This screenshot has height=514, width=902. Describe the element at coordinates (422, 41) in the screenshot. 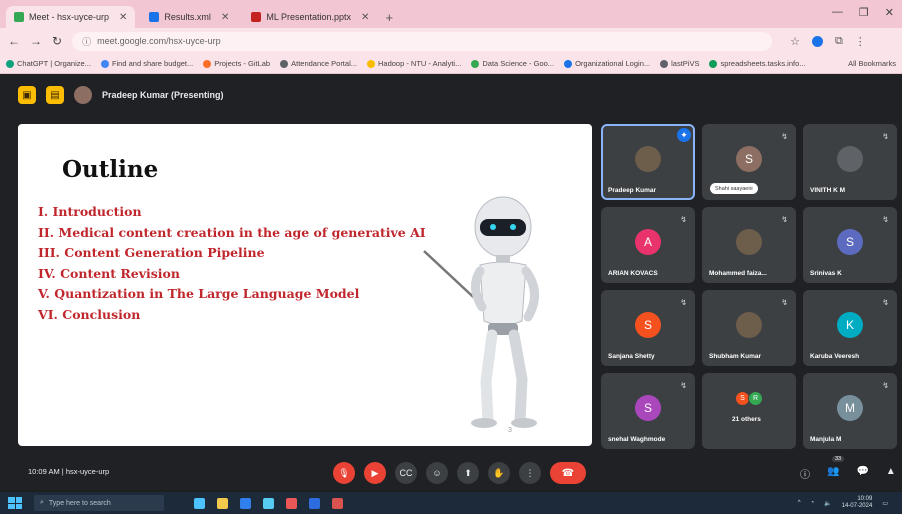

I see `address-input: ⓘ meet.google.com/hsx-uyce-urp` at that location.